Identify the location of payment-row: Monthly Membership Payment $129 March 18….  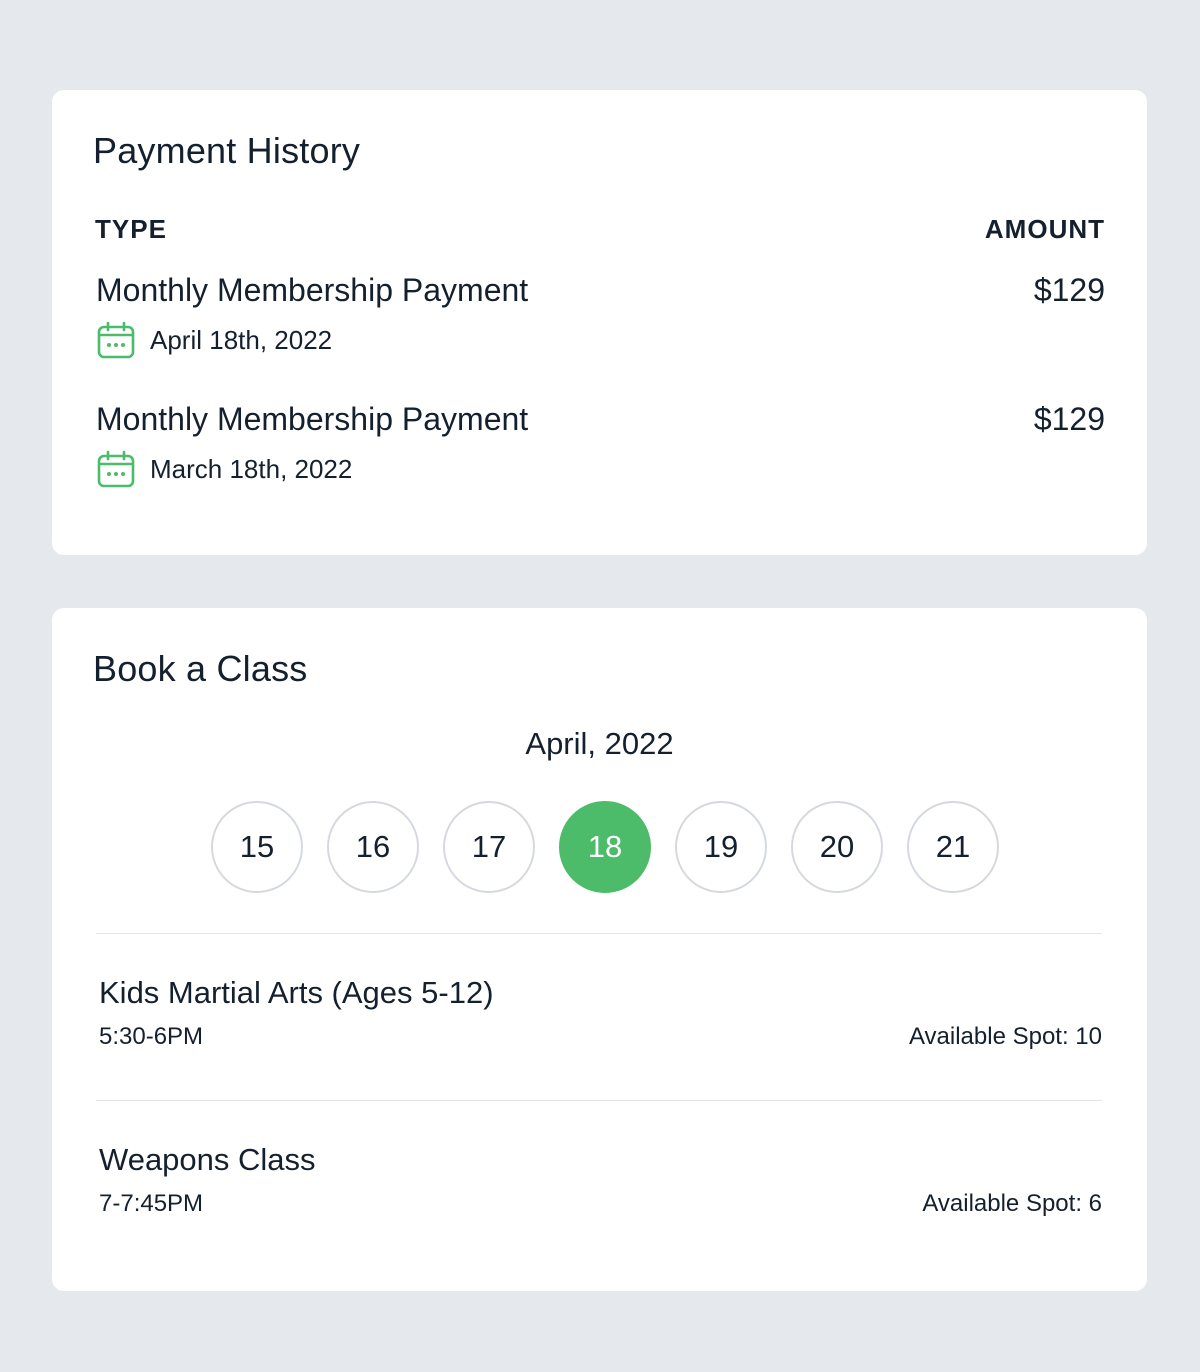
(600, 451).